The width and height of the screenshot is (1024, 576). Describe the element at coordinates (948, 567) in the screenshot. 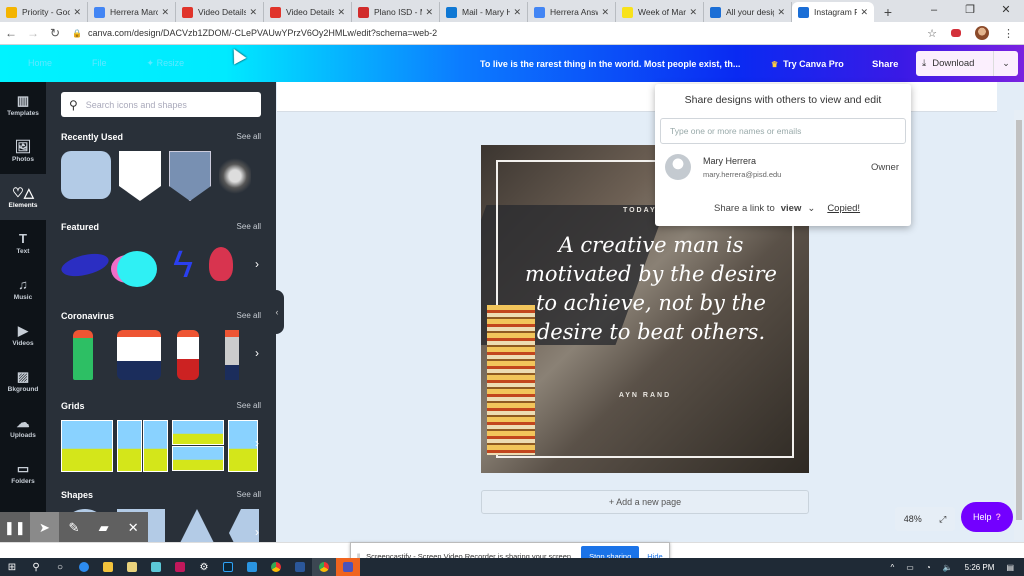

I see `volume-icon: 🔈` at that location.